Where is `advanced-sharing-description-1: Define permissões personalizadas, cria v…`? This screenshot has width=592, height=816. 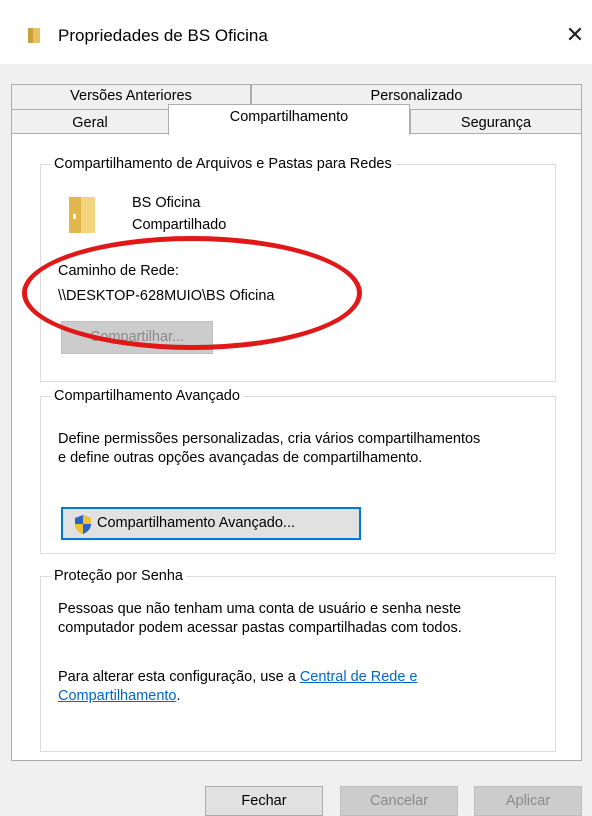
advanced-sharing-description-1: Define permissões personalizadas, cria v… is located at coordinates (269, 439).